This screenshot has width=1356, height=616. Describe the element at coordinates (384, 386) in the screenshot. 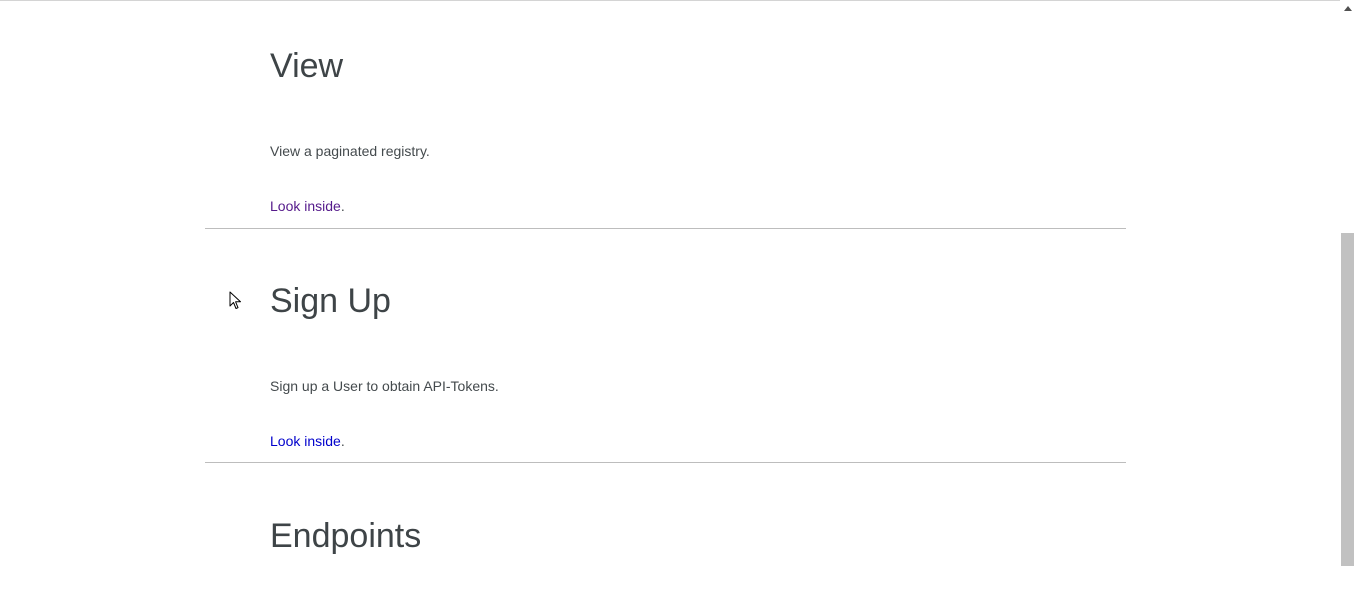

I see `section-description-sign-up: Sign up a User to obtain API-Tokens.` at that location.